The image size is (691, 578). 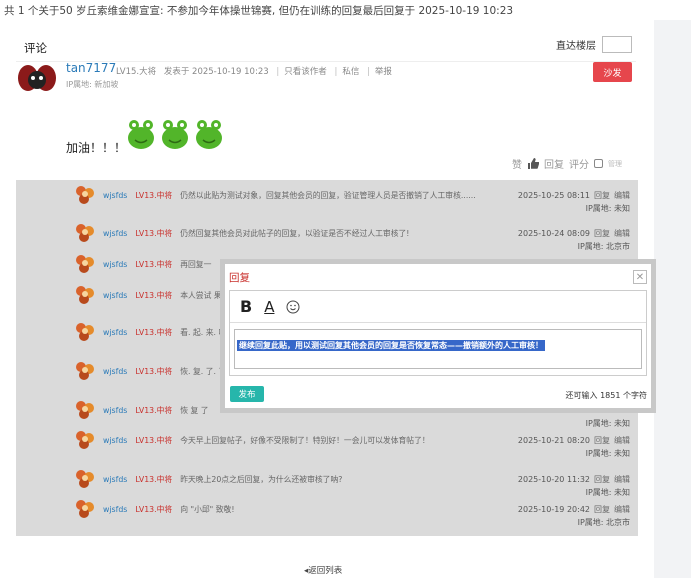 I want to click on author-level: LV15.大将, so click(x=136, y=72).